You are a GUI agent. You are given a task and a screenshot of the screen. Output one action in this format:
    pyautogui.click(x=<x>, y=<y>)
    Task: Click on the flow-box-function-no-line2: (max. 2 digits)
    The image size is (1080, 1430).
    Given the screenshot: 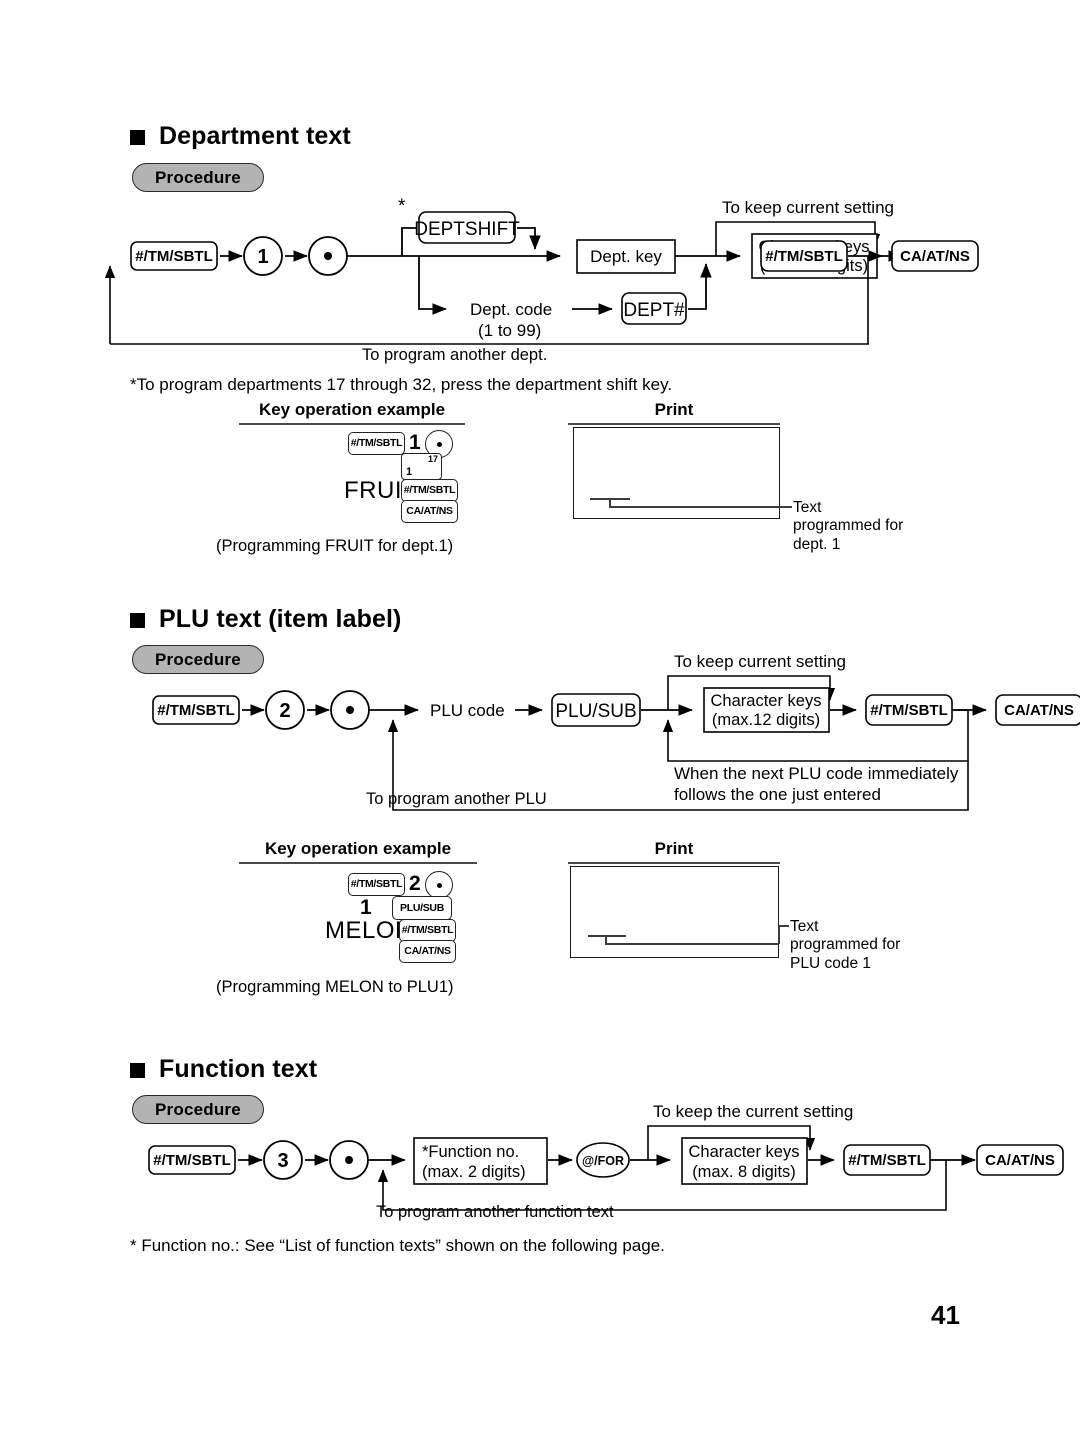 What is the action you would take?
    pyautogui.click(x=474, y=1172)
    